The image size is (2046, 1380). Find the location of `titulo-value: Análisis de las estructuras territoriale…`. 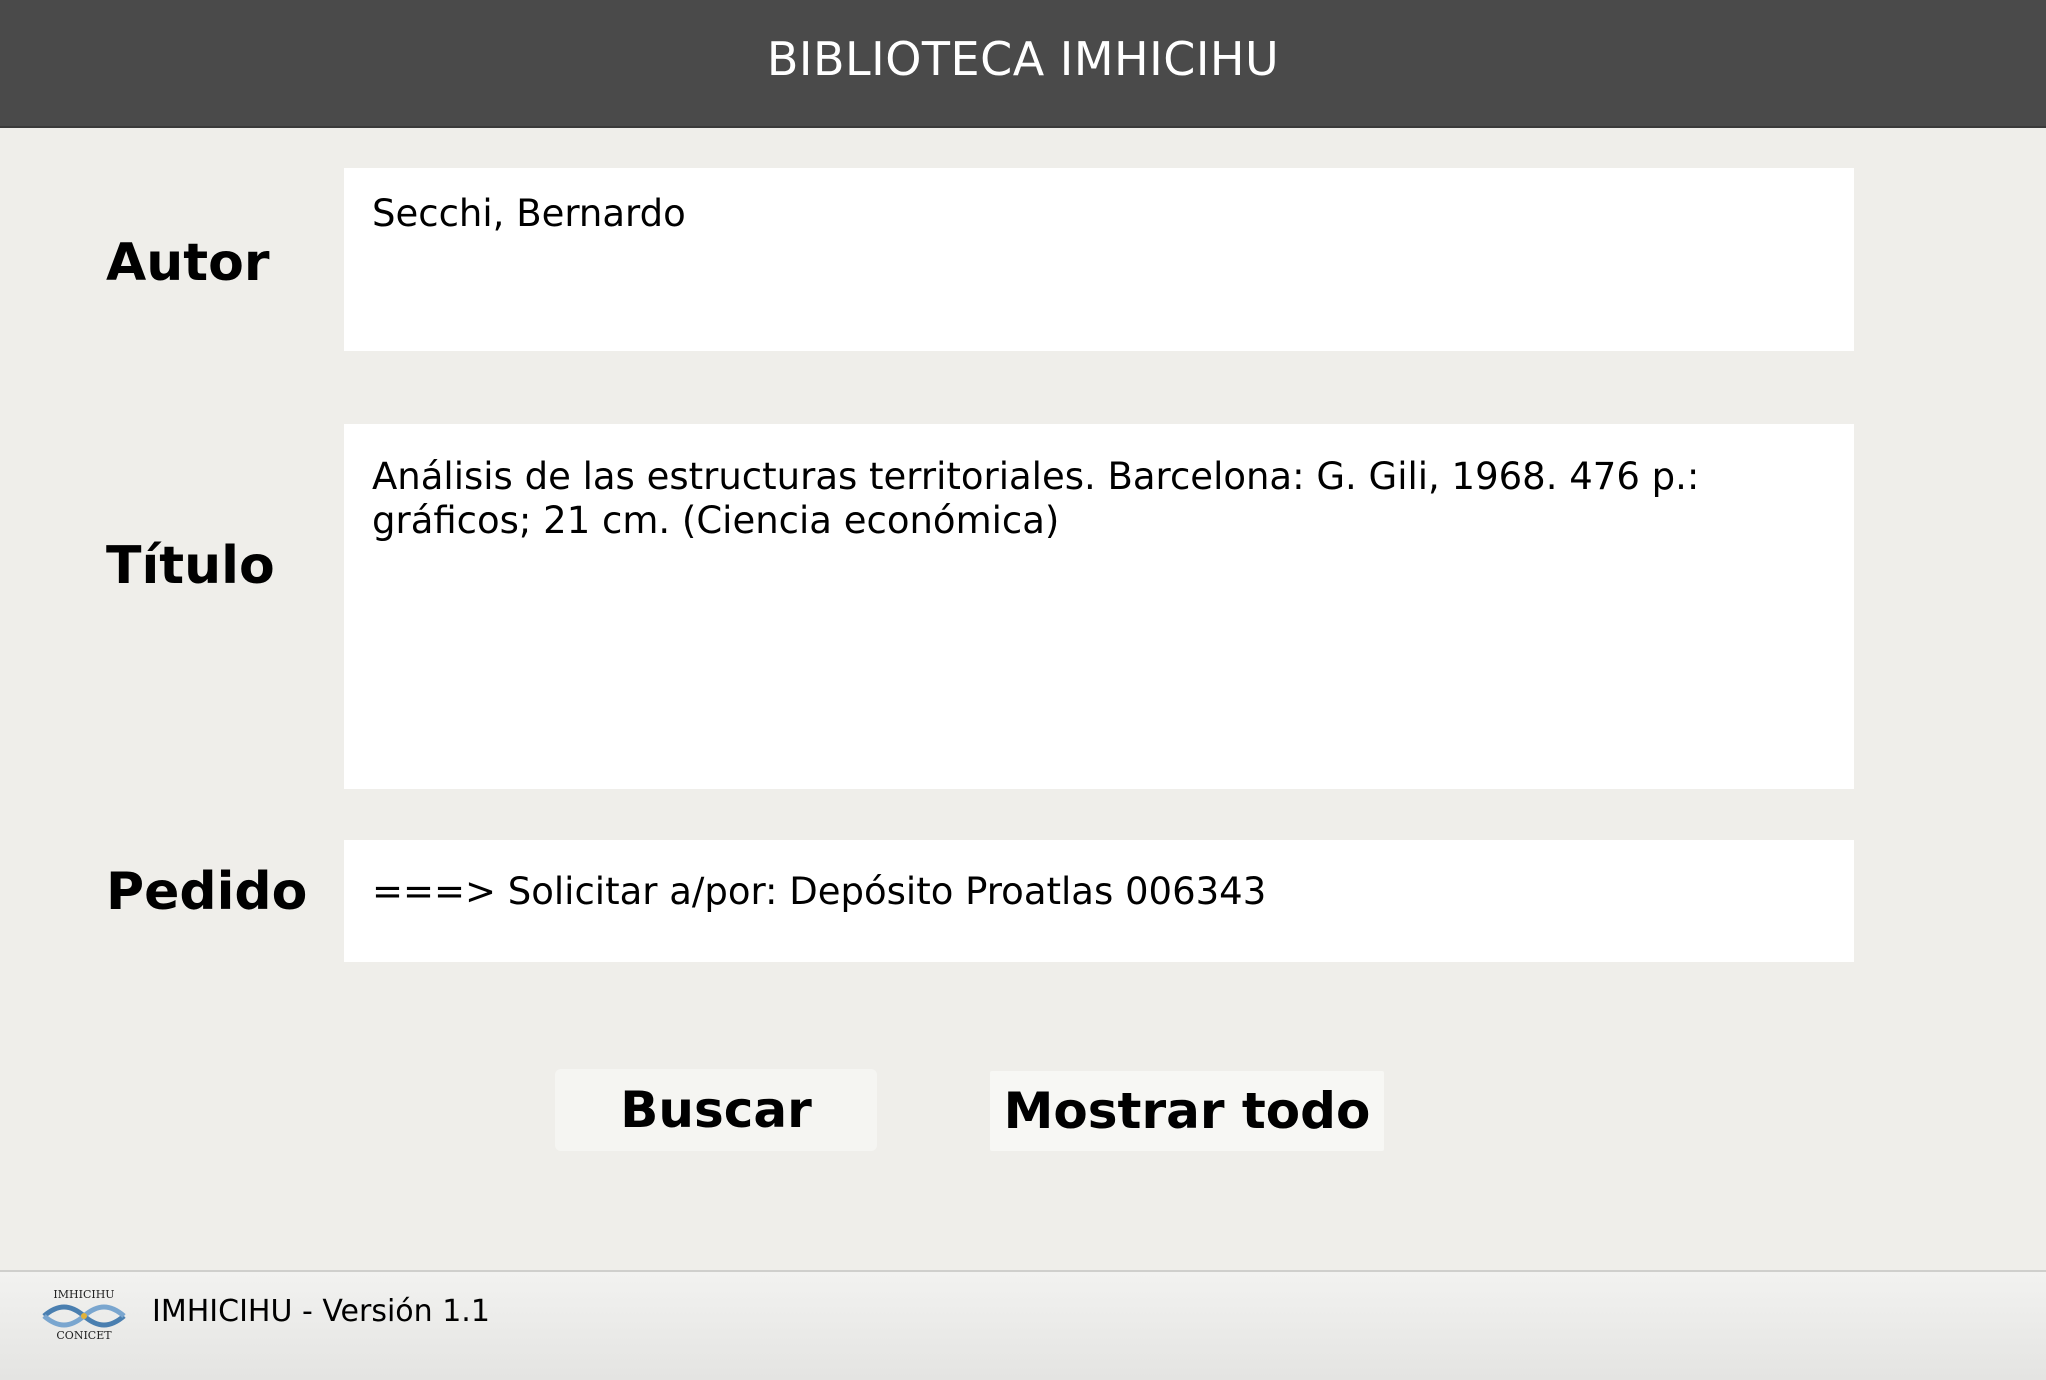

titulo-value: Análisis de las estructuras territoriale… is located at coordinates (1036, 498).